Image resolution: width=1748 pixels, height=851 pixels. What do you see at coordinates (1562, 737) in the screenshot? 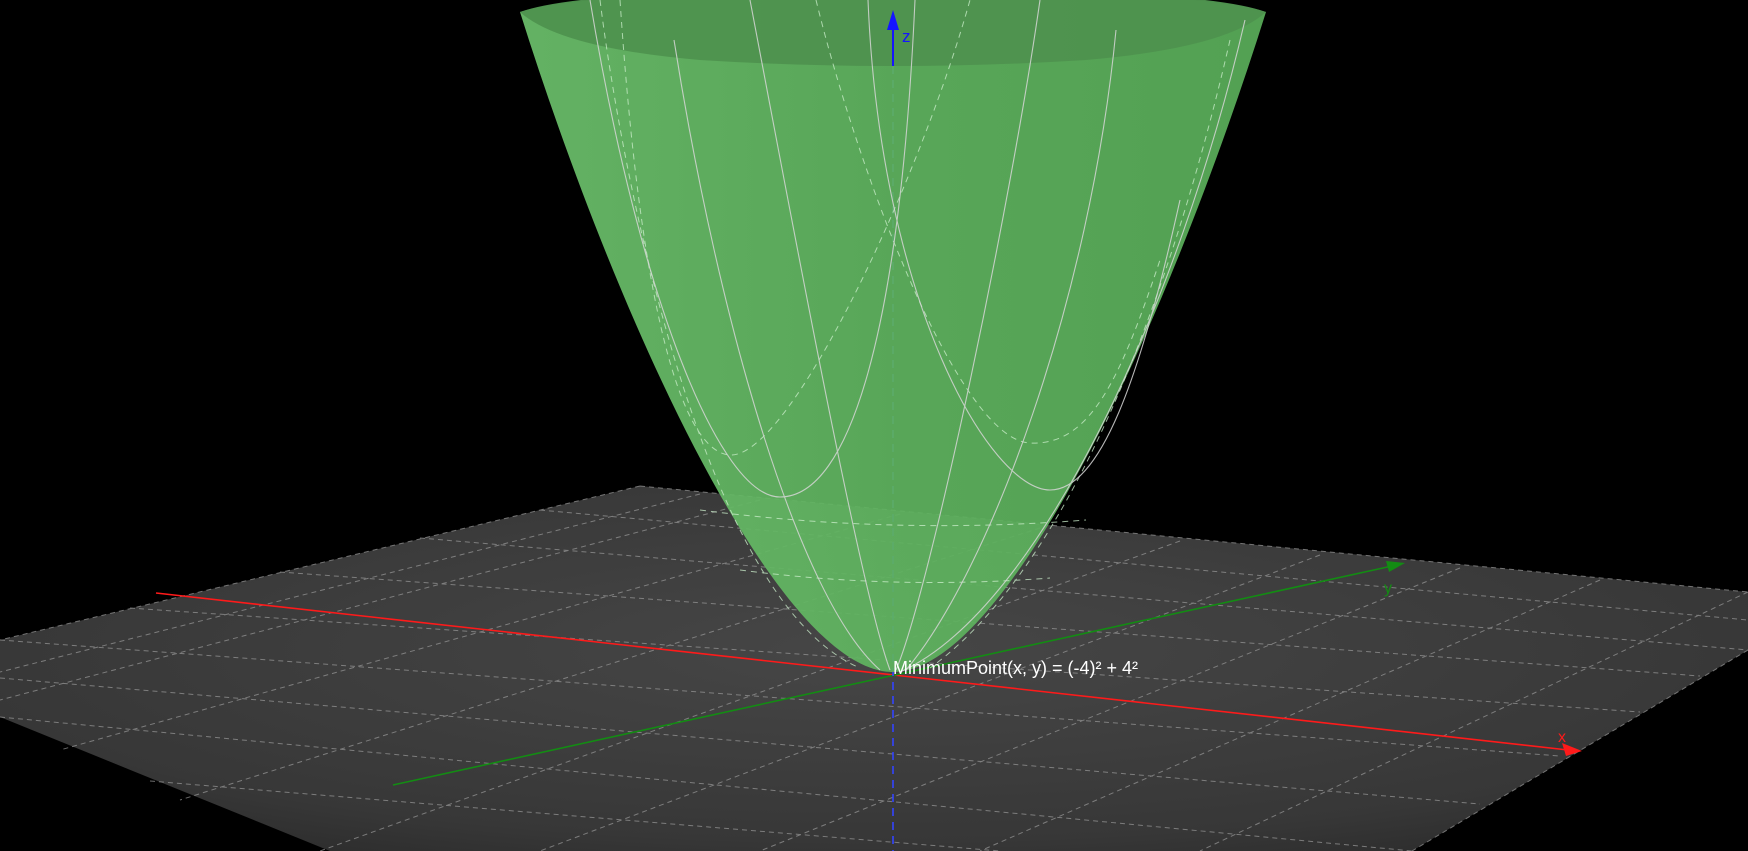
I see `x-axis-label: x` at bounding box center [1562, 737].